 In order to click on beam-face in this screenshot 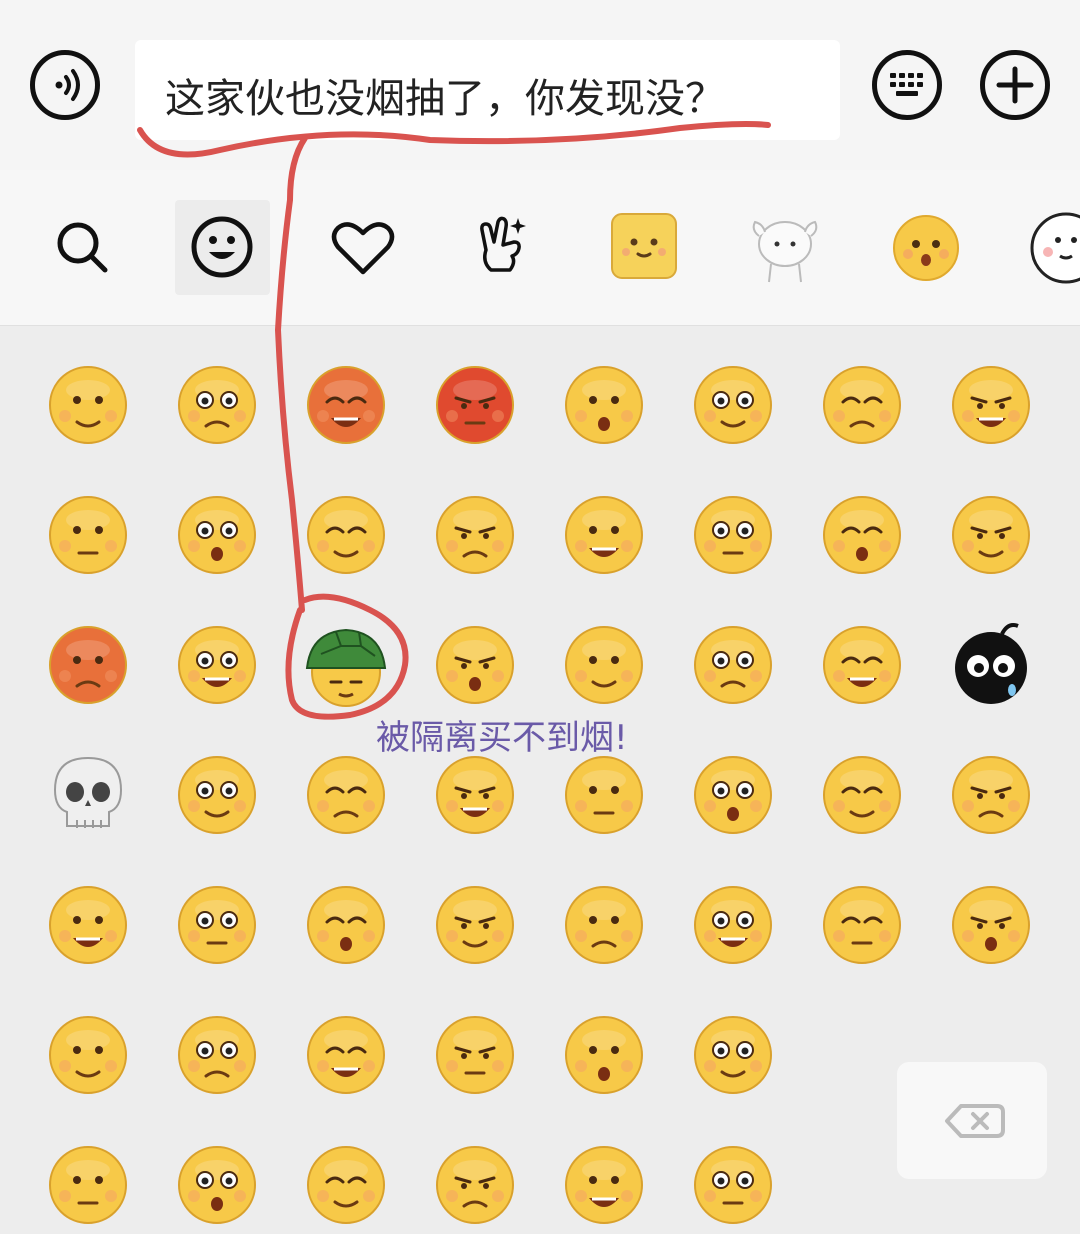, I will do `click(862, 925)`.